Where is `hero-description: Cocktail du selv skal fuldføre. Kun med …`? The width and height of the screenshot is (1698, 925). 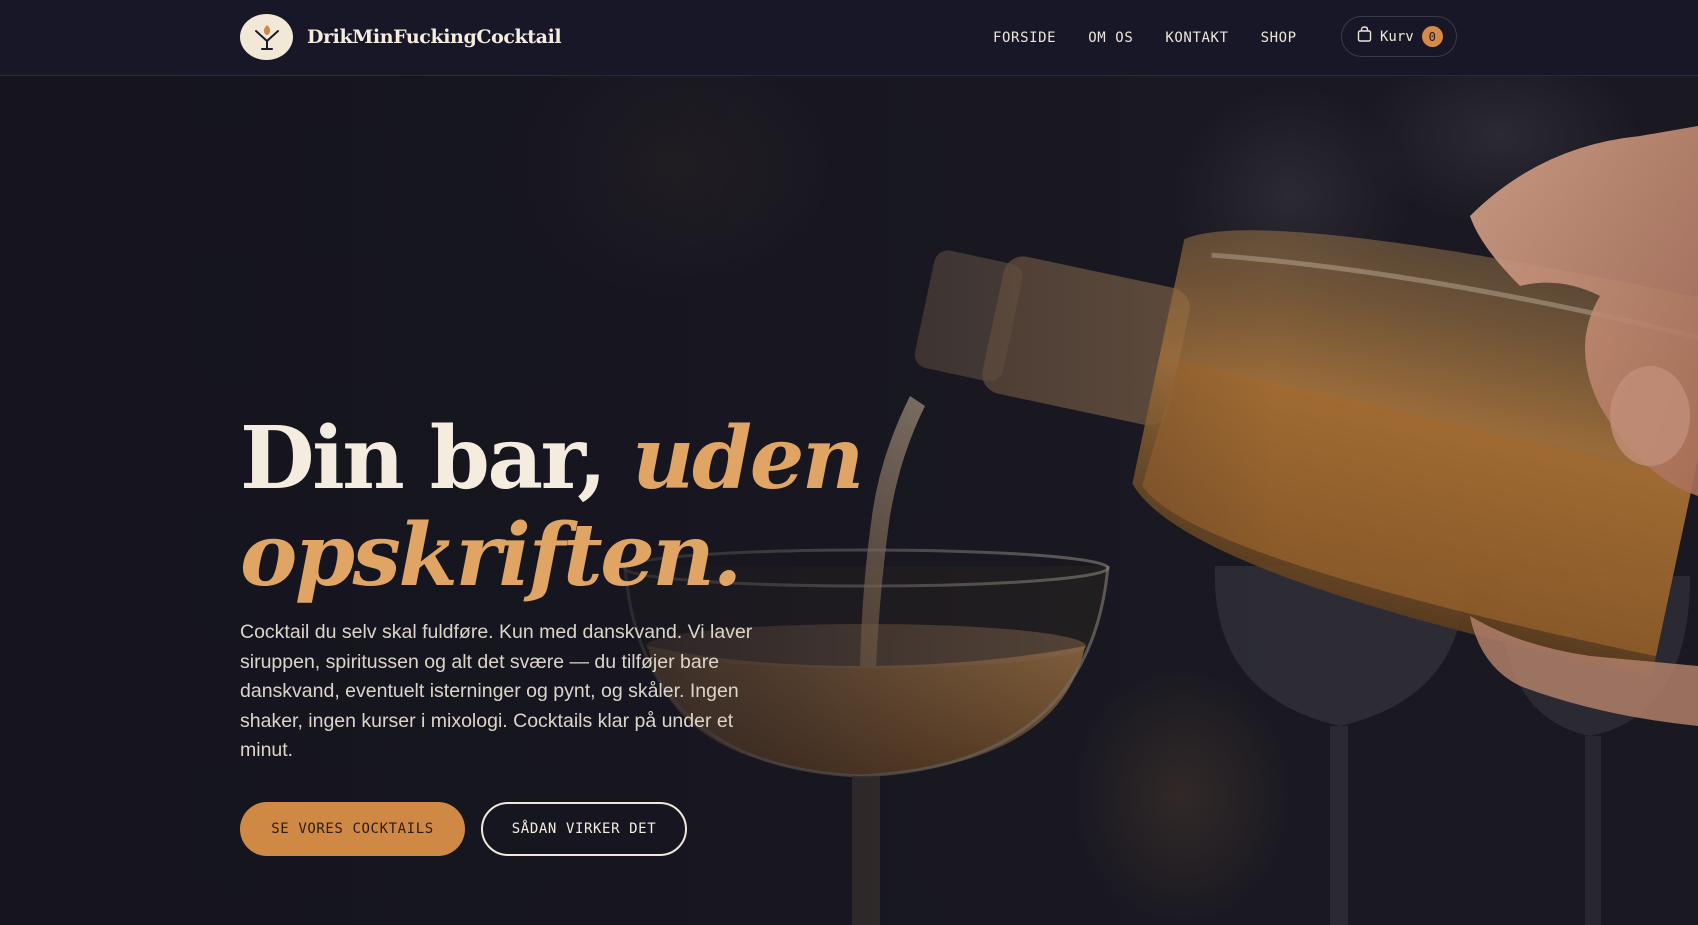 hero-description: Cocktail du selv skal fuldføre. Kun med … is located at coordinates (496, 691).